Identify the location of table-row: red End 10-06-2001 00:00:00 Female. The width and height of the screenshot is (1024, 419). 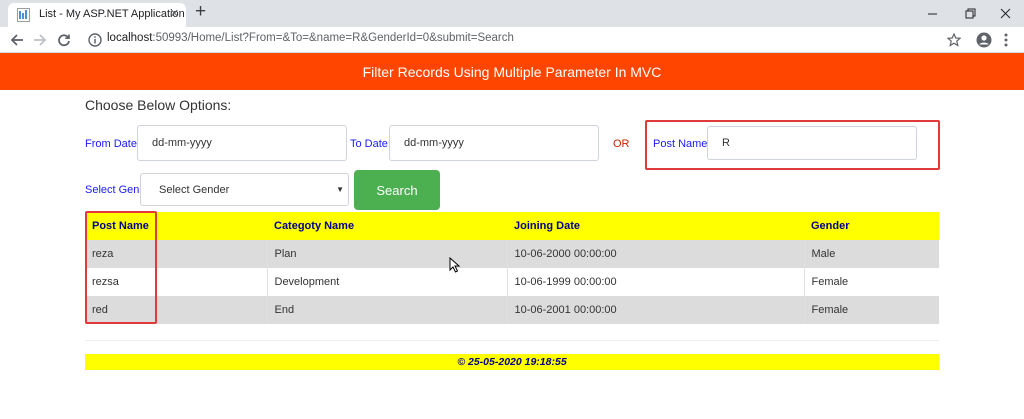
(512, 310).